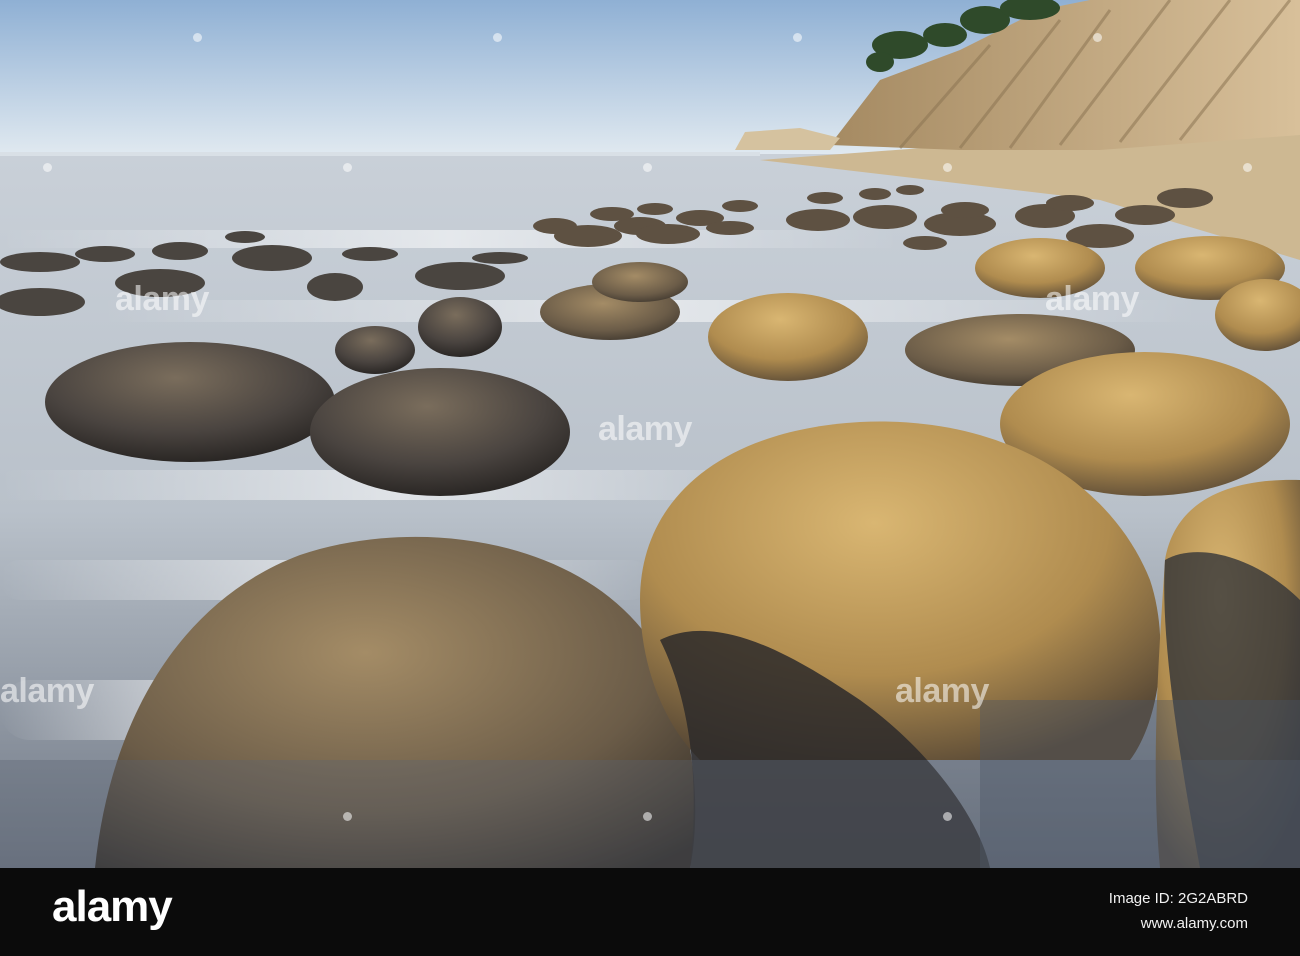 The width and height of the screenshot is (1300, 956). What do you see at coordinates (1178, 898) in the screenshot?
I see `image-id-text: Image ID: 2G2ABRD` at bounding box center [1178, 898].